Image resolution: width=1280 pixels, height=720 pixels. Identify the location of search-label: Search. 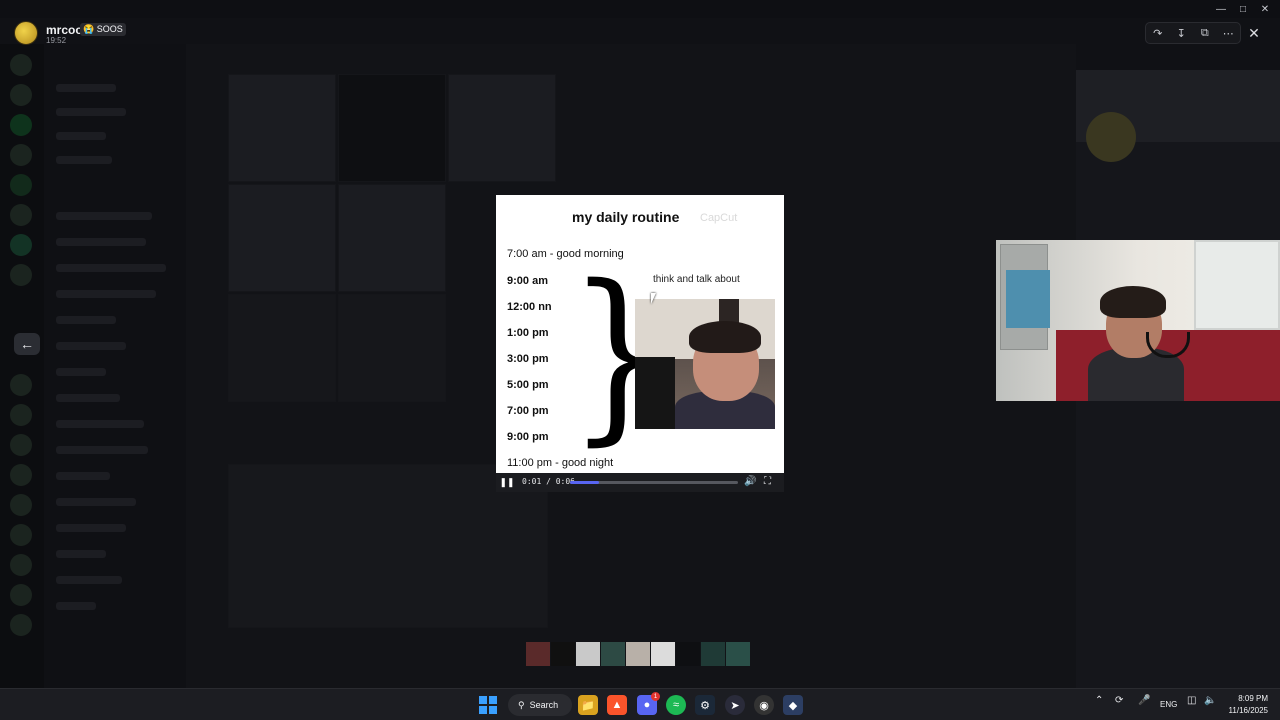
(544, 705).